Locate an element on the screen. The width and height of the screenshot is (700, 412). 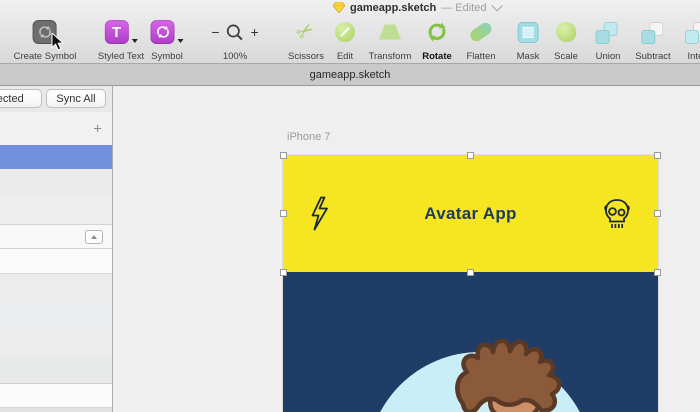
flatten-button: Flatten is located at coordinates (481, 40).